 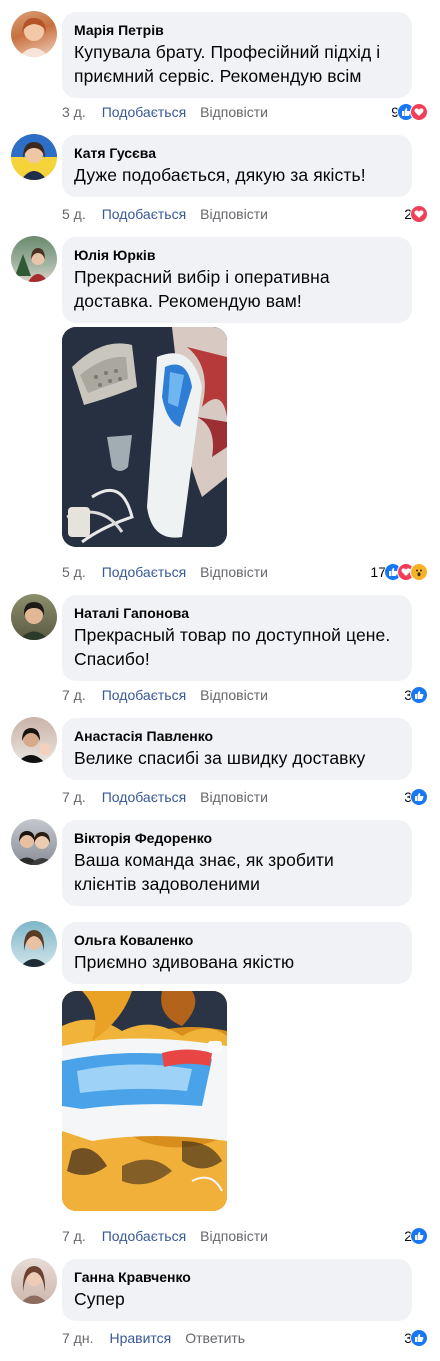 What do you see at coordinates (220, 758) in the screenshot?
I see `comment-text: Велике спасибі за швидку доставку` at bounding box center [220, 758].